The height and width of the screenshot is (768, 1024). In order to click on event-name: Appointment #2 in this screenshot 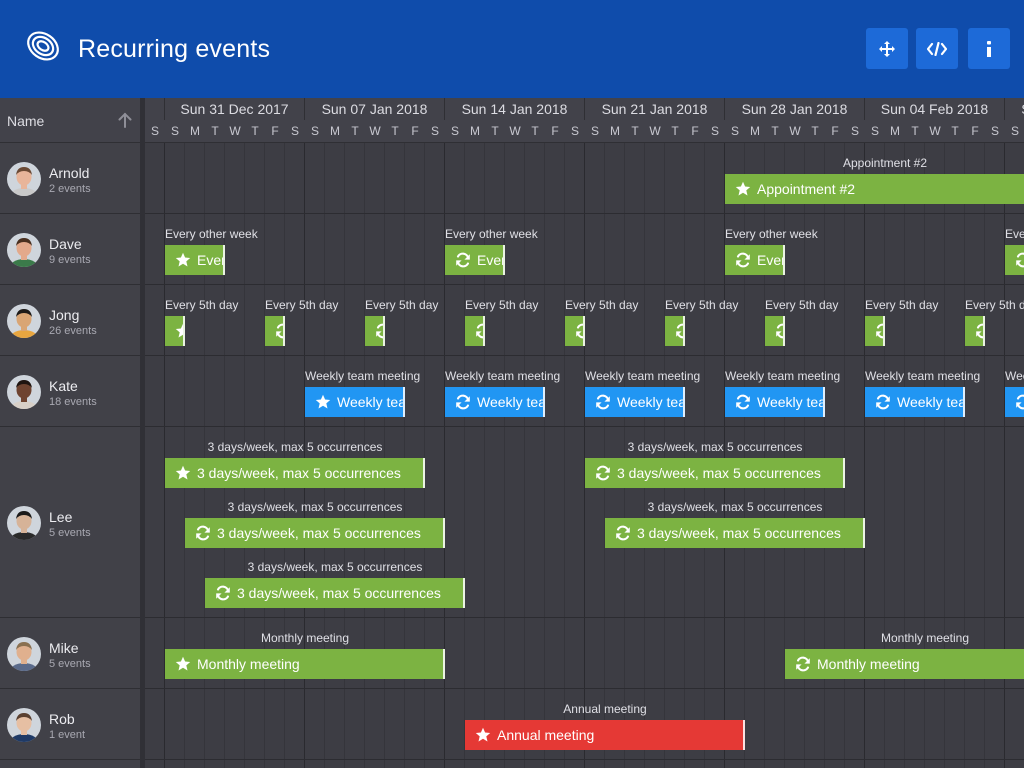, I will do `click(806, 189)`.